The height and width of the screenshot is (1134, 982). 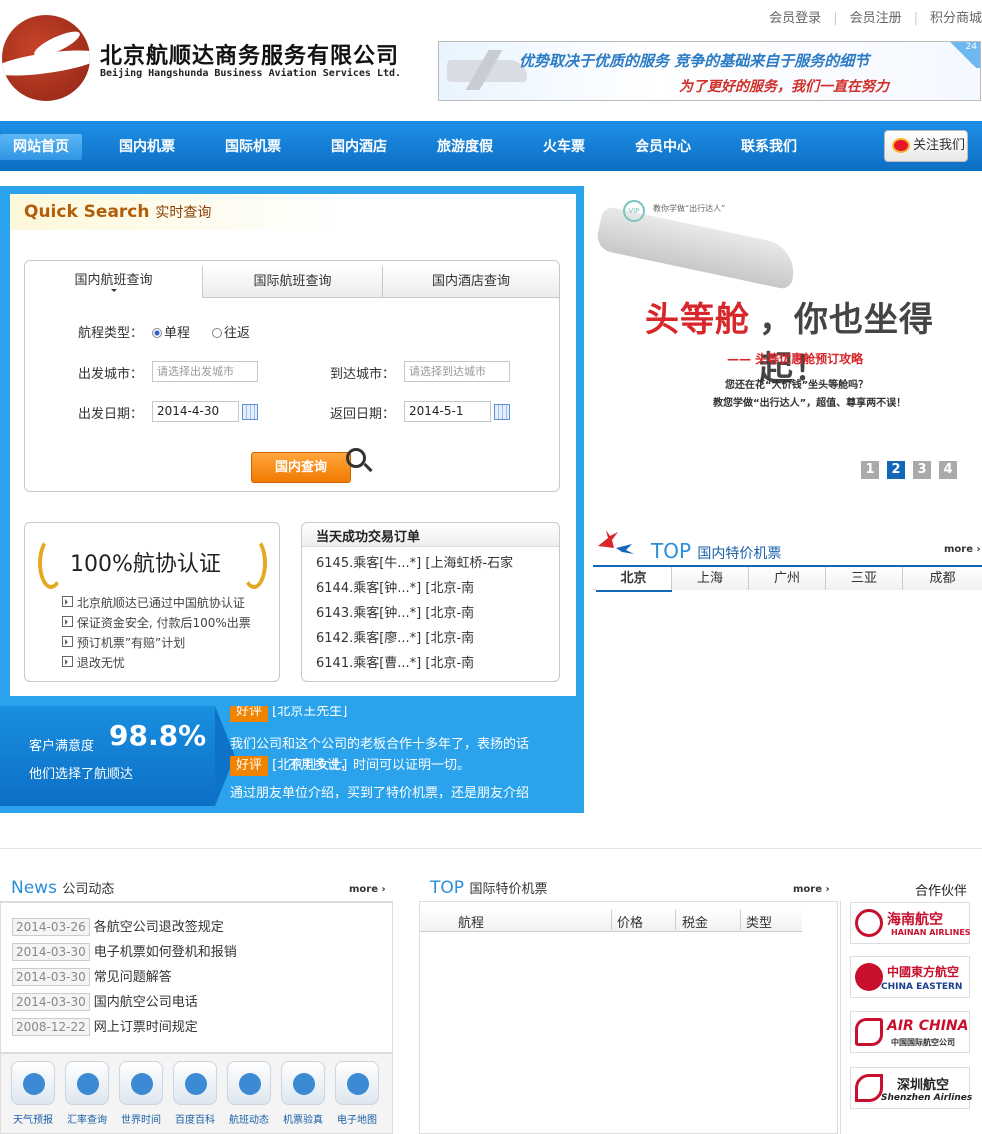 I want to click on promo-line2: 教您学做“出行达人”，超值、尊享两不误！, so click(x=810, y=403).